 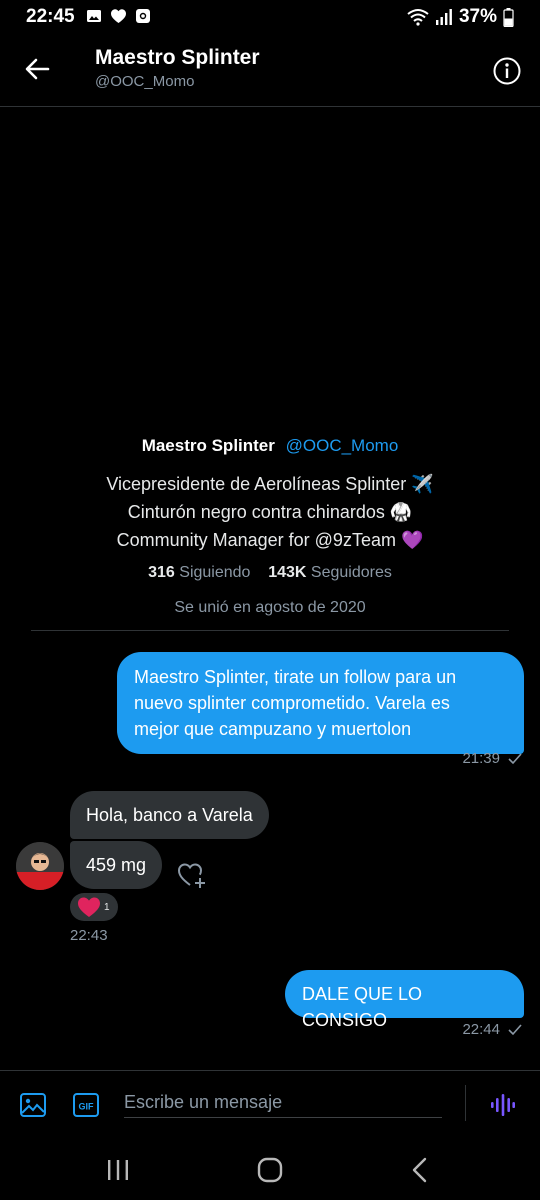 I want to click on header-title: Maestro Splinter, so click(x=177, y=58).